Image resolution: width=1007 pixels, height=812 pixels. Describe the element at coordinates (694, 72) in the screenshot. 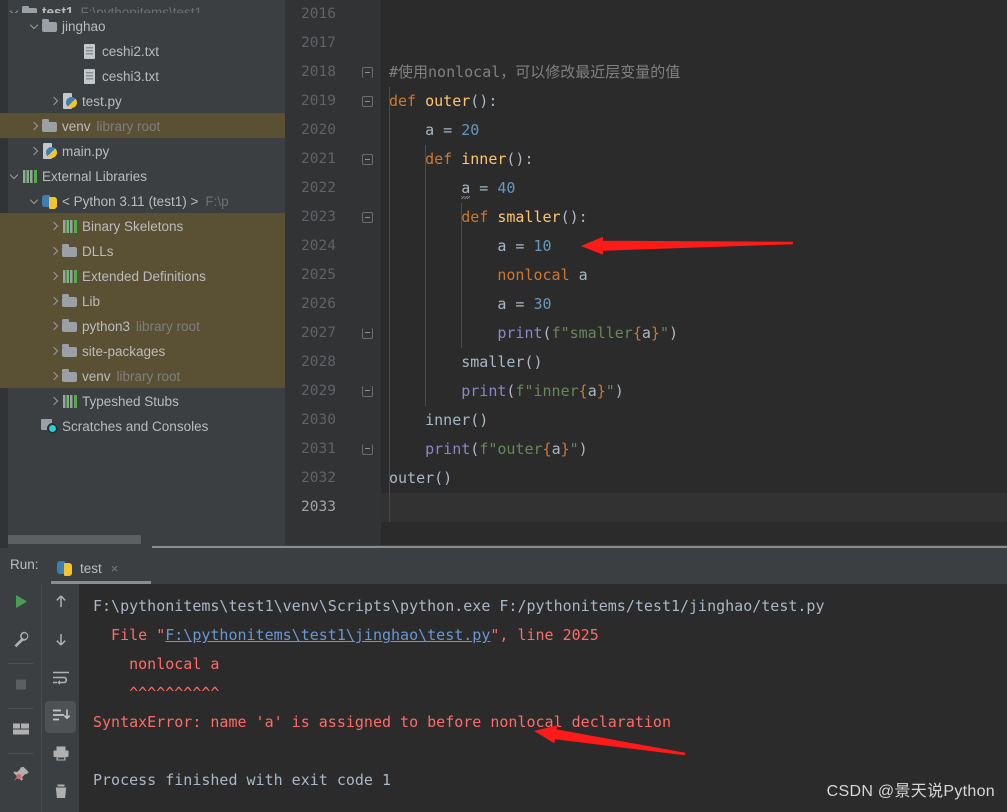

I see `code-line: #使用nonlocal，可以修改最近层变量的值` at that location.